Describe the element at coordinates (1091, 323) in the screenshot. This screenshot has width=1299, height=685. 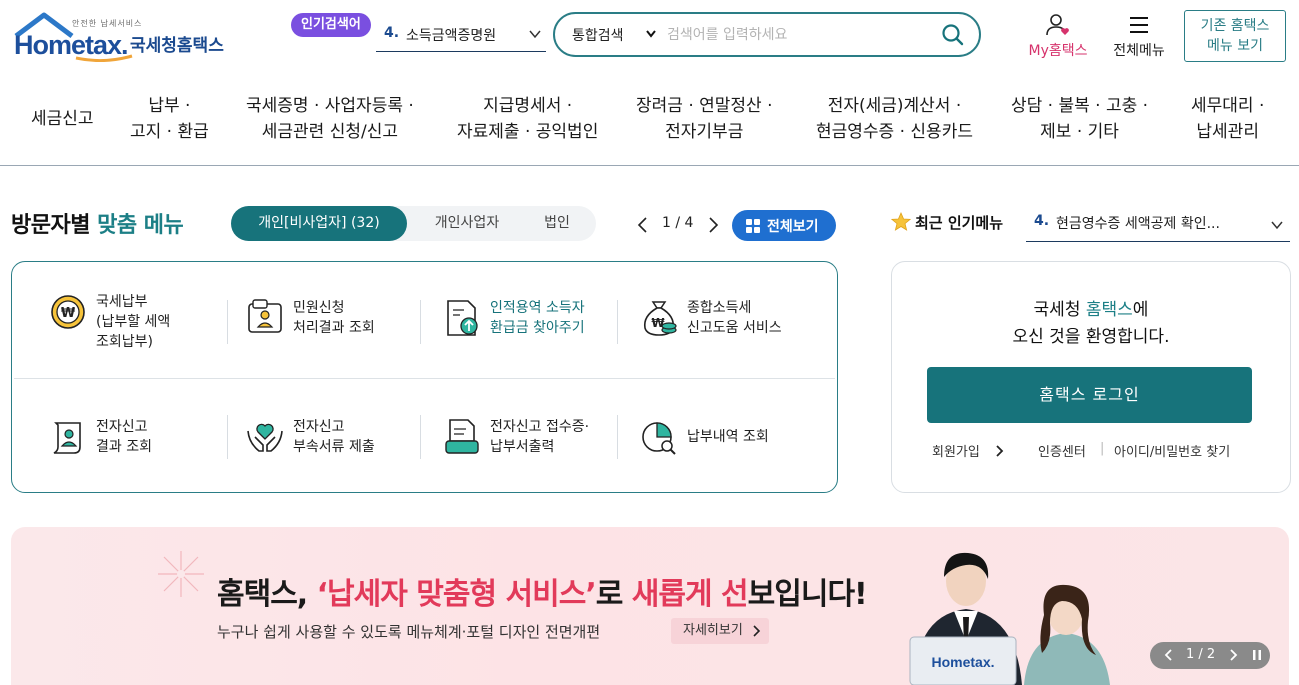
I see `welcome-message: 국세청 홈택스에 오신 것을 환영합니다.` at that location.